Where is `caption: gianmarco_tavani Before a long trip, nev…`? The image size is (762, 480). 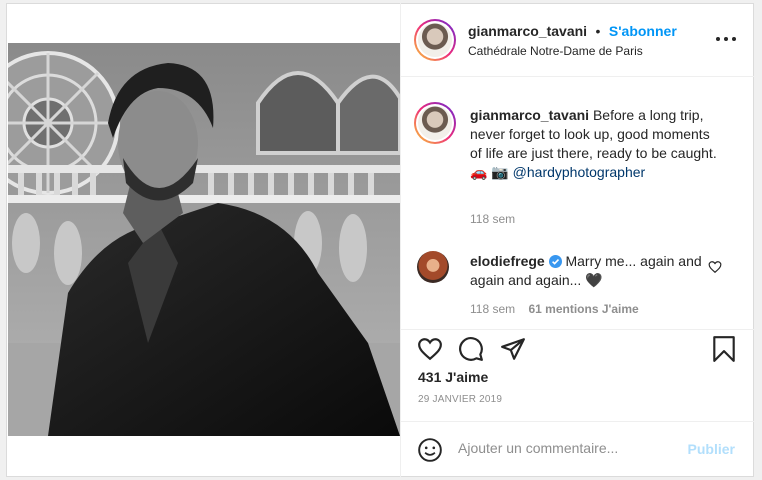
caption: gianmarco_tavani Before a long trip, nev… is located at coordinates (595, 144).